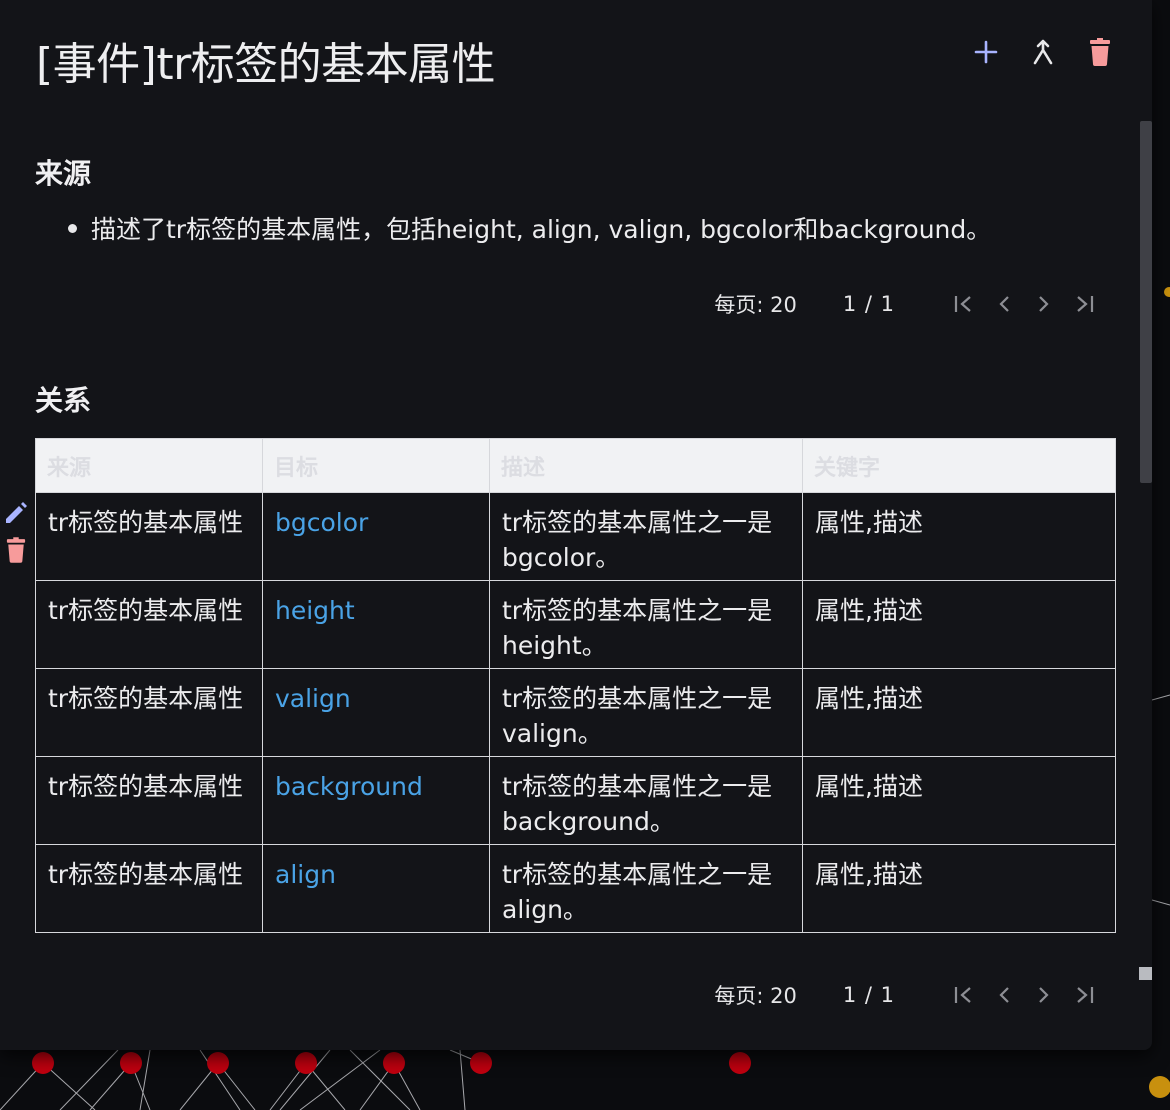 This screenshot has width=1170, height=1110. What do you see at coordinates (646, 465) in the screenshot?
I see `column-header-description: 描述` at bounding box center [646, 465].